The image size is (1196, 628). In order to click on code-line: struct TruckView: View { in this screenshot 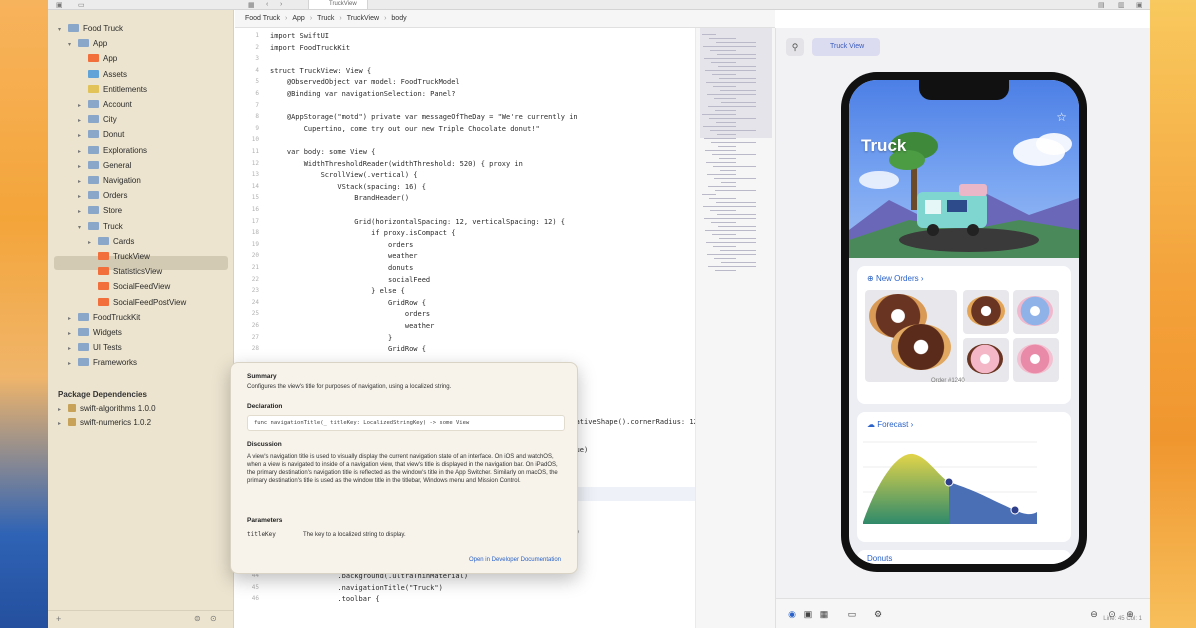, I will do `click(320, 71)`.